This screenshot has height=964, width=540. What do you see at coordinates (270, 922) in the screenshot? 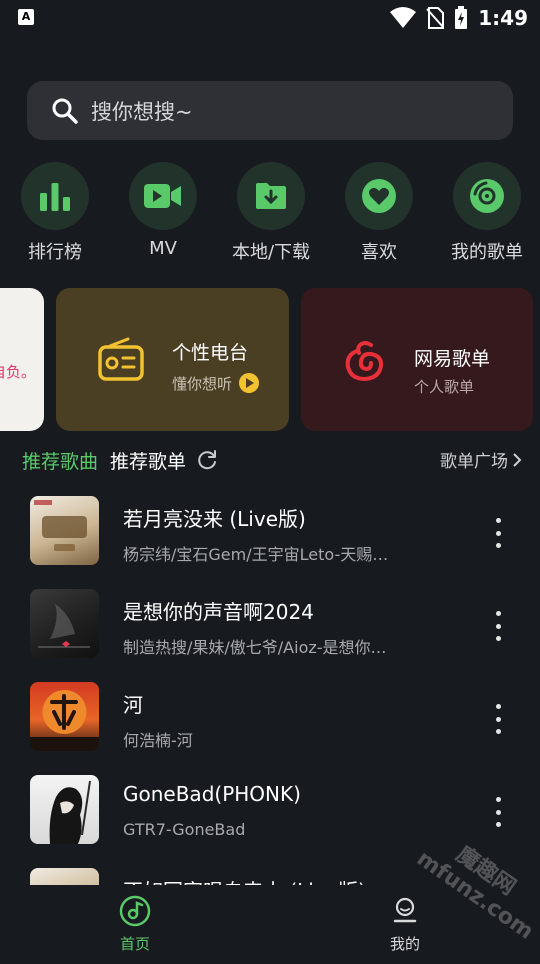
I see `bottom-navigation: 首页 我的` at bounding box center [270, 922].